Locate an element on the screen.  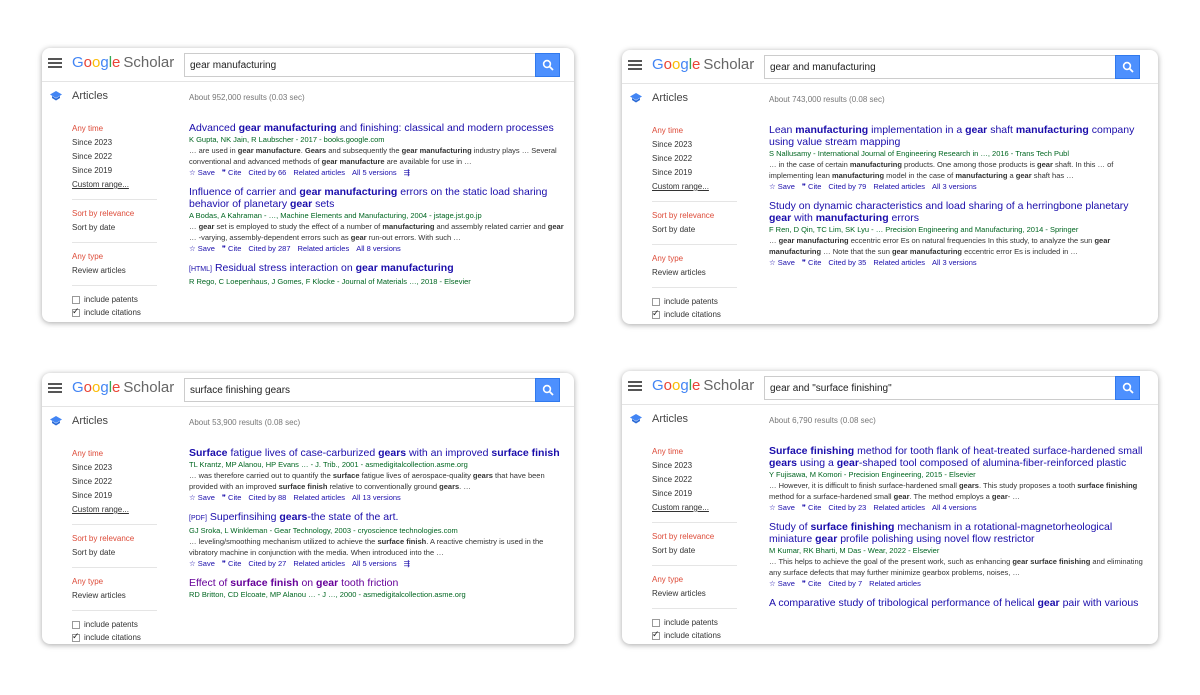
versions-link: All 4 versions is located at coordinates (954, 507).